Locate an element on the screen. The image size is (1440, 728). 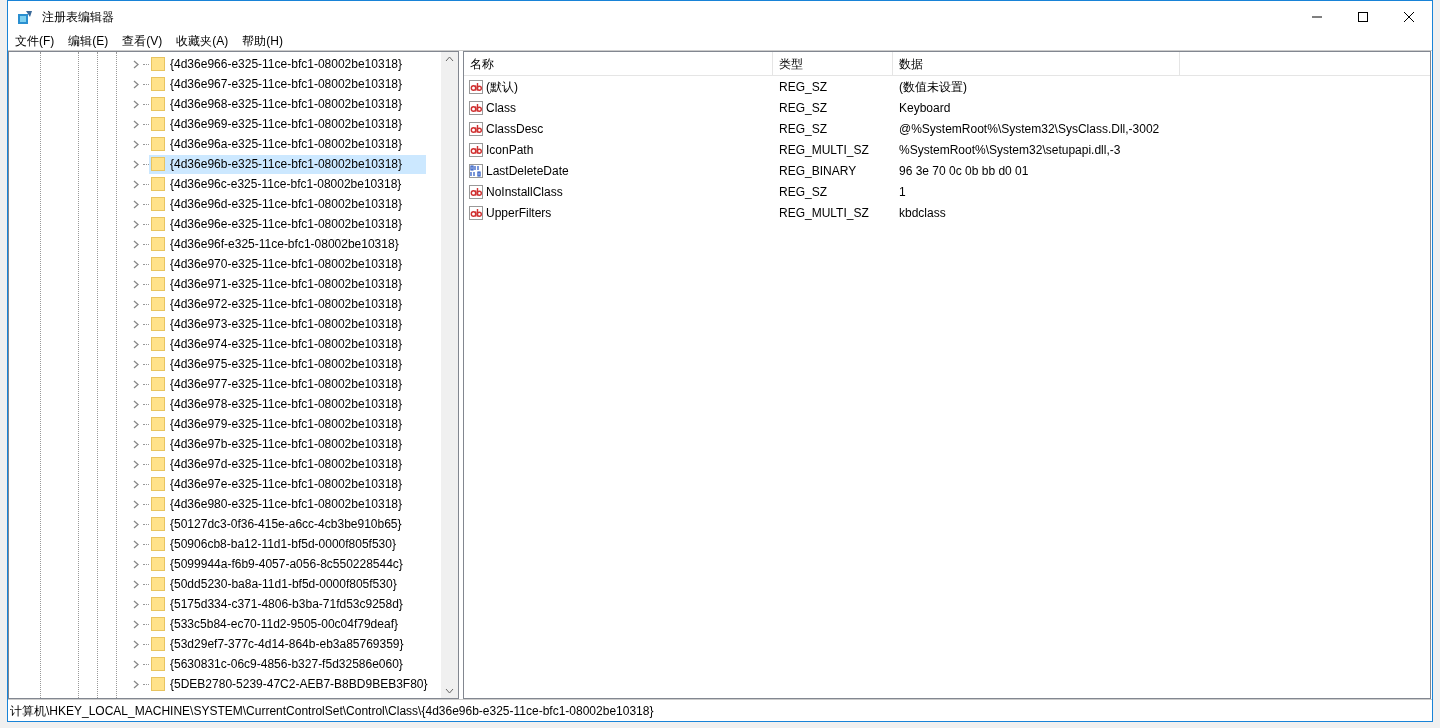
menu-item: 编辑(E) is located at coordinates (88, 41).